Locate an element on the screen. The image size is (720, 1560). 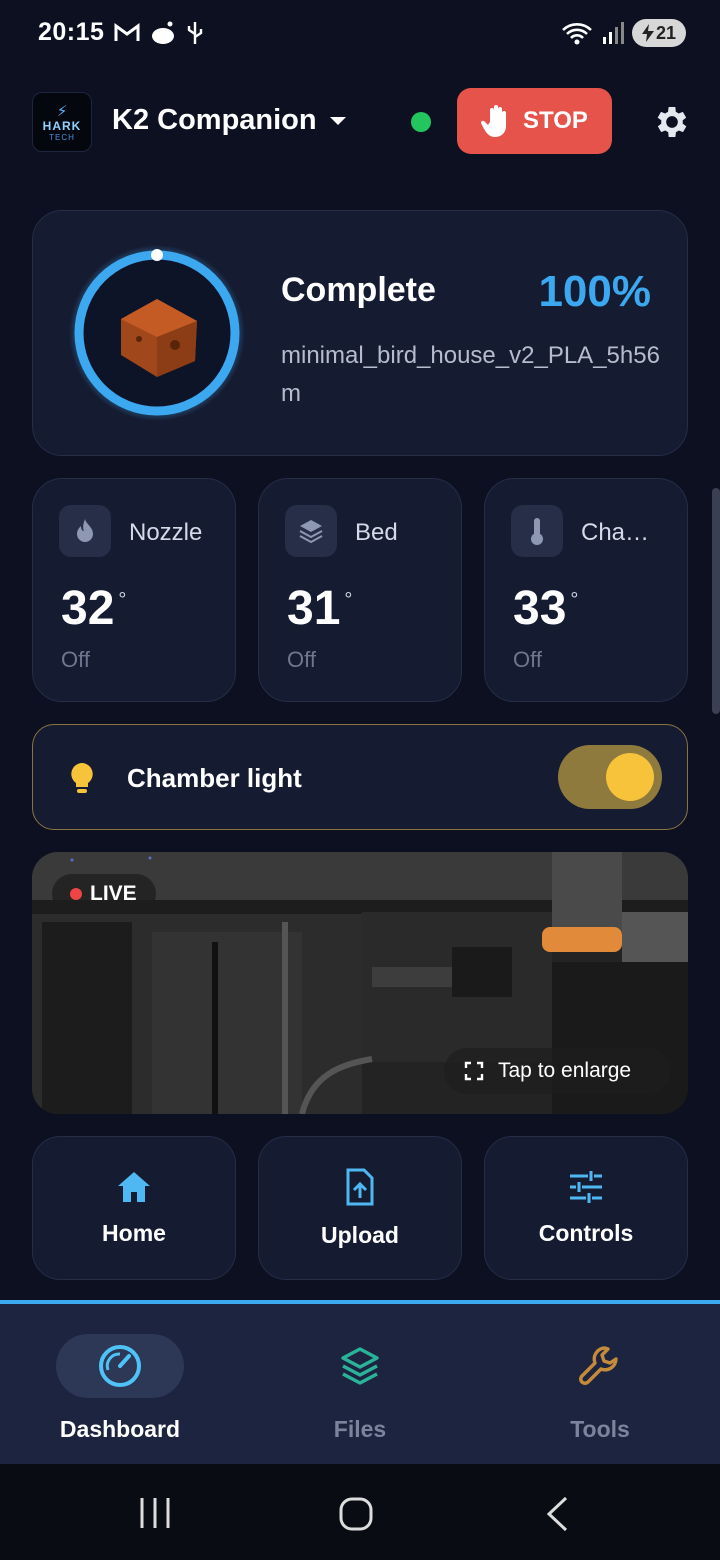
temp-value: 31 ° is located at coordinates (320, 608).